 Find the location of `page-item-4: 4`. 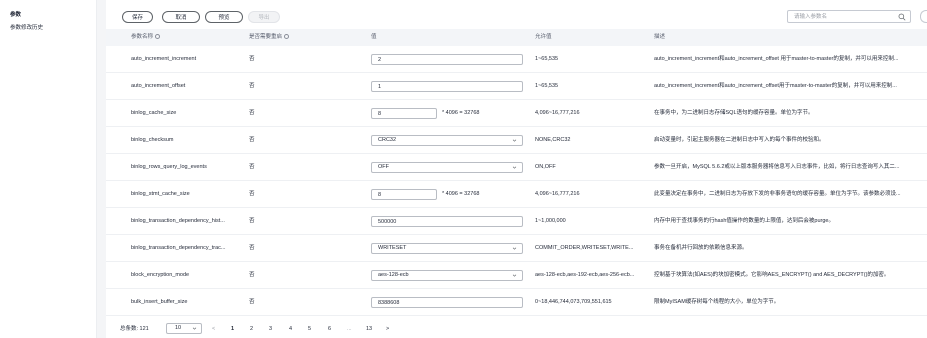

page-item-4: 4 is located at coordinates (290, 329).